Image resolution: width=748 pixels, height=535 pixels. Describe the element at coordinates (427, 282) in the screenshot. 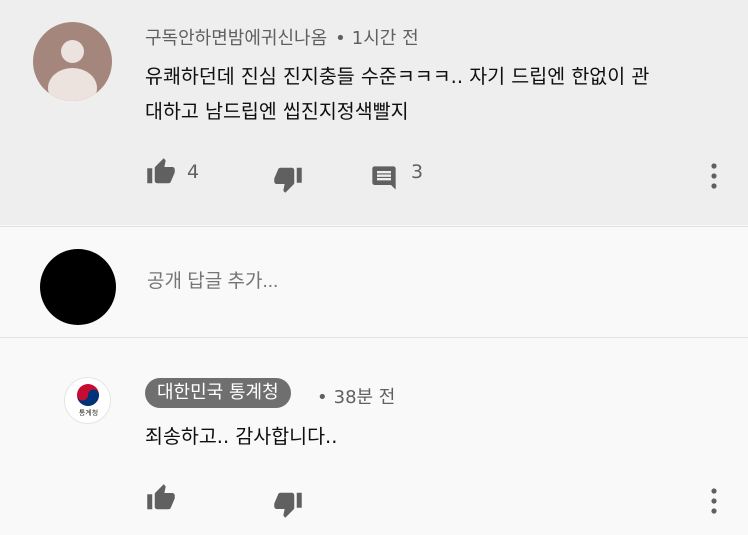

I see `reply-input` at that location.